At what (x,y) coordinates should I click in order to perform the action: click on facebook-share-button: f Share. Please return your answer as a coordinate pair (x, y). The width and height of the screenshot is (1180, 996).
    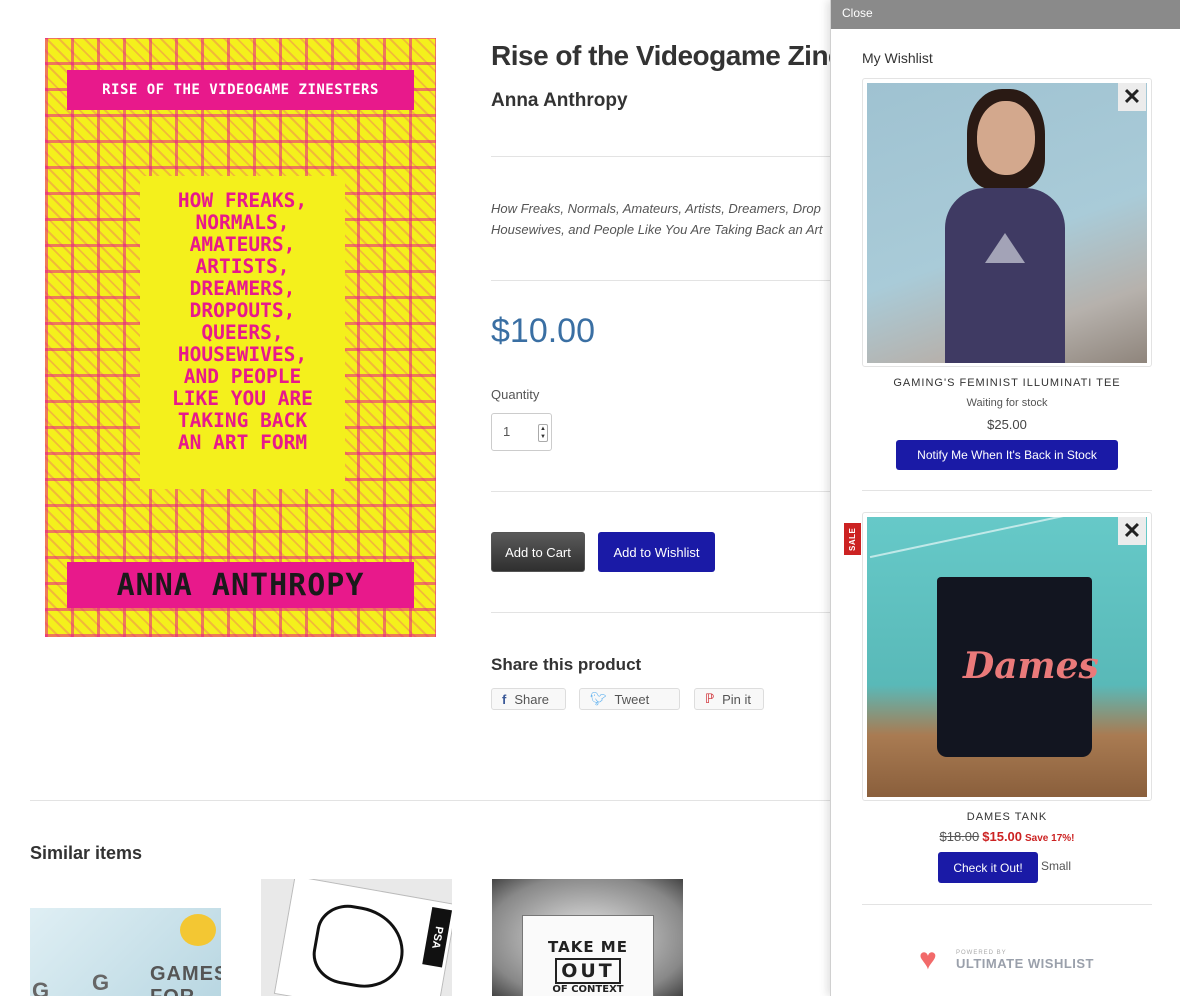
    Looking at the image, I should click on (528, 699).